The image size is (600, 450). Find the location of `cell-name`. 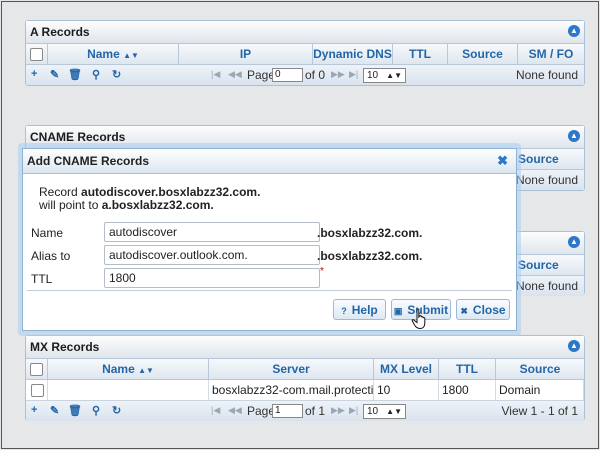

cell-name is located at coordinates (128, 390).